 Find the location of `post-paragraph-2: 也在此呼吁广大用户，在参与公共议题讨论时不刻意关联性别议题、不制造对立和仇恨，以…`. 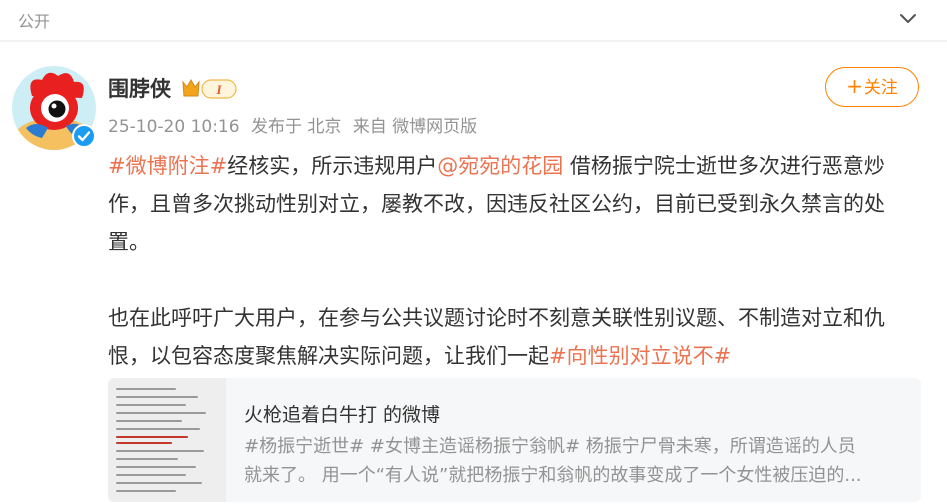

post-paragraph-2: 也在此呼吁广大用户，在参与公共议题讨论时不刻意关联性别议题、不制造对立和仇恨，以… is located at coordinates (515, 337).